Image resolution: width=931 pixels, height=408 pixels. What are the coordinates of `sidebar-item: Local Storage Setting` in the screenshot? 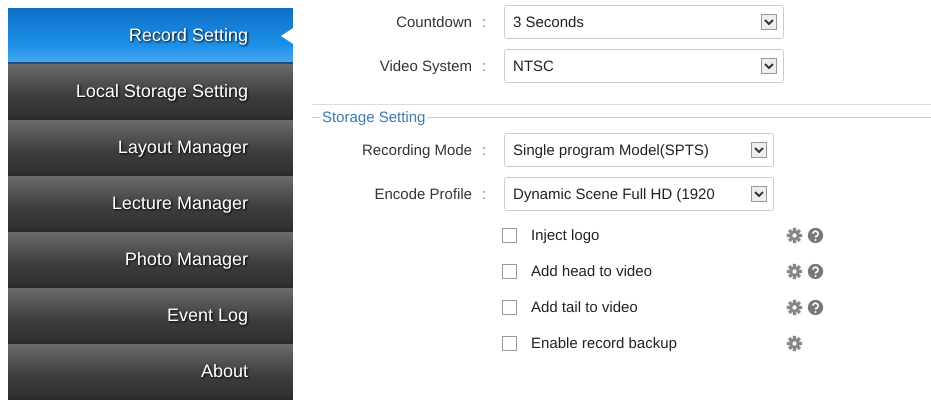 It's located at (150, 92).